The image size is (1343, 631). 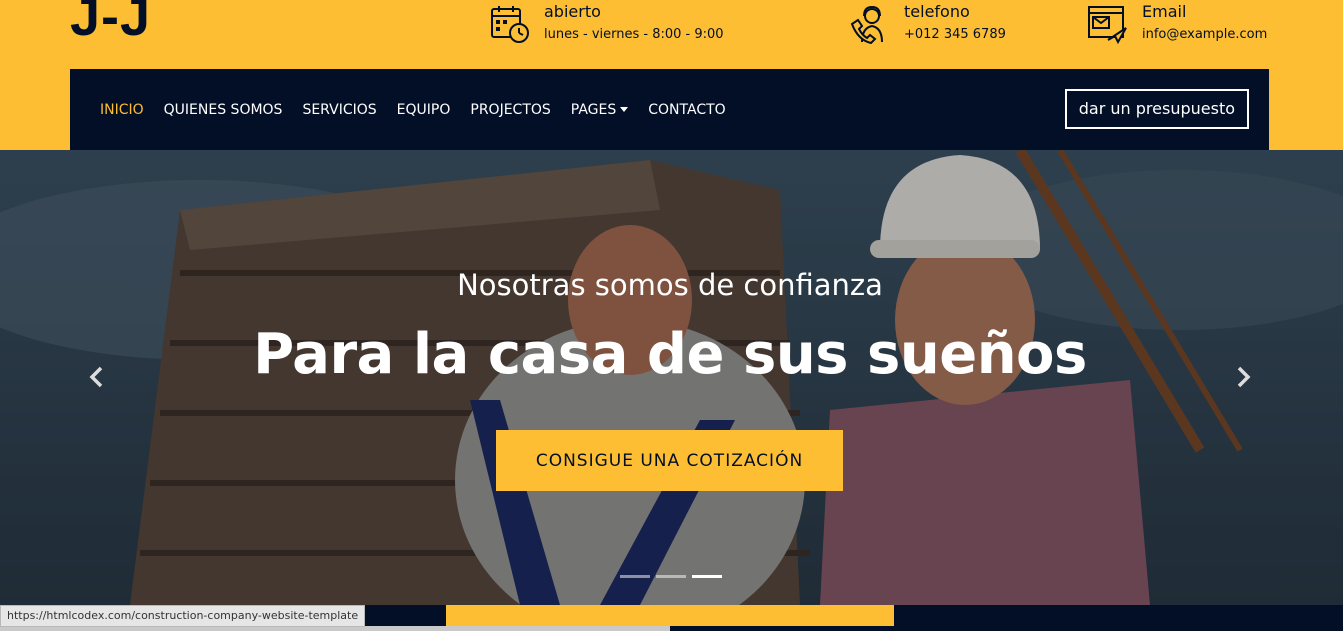 What do you see at coordinates (122, 110) in the screenshot?
I see `nav-item-inicio: INICIO` at bounding box center [122, 110].